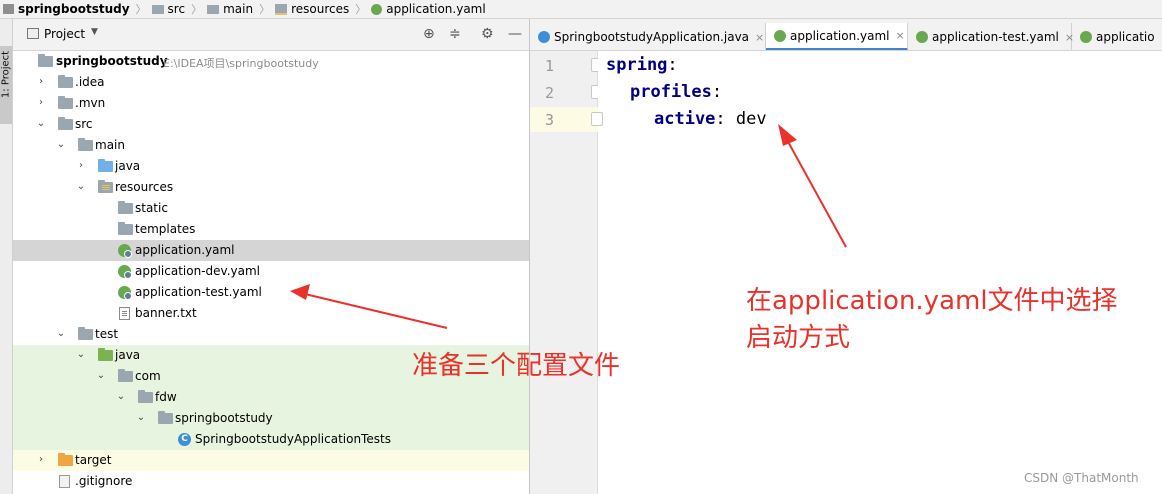  I want to click on arrow-to-dev-value, so click(812, 186).